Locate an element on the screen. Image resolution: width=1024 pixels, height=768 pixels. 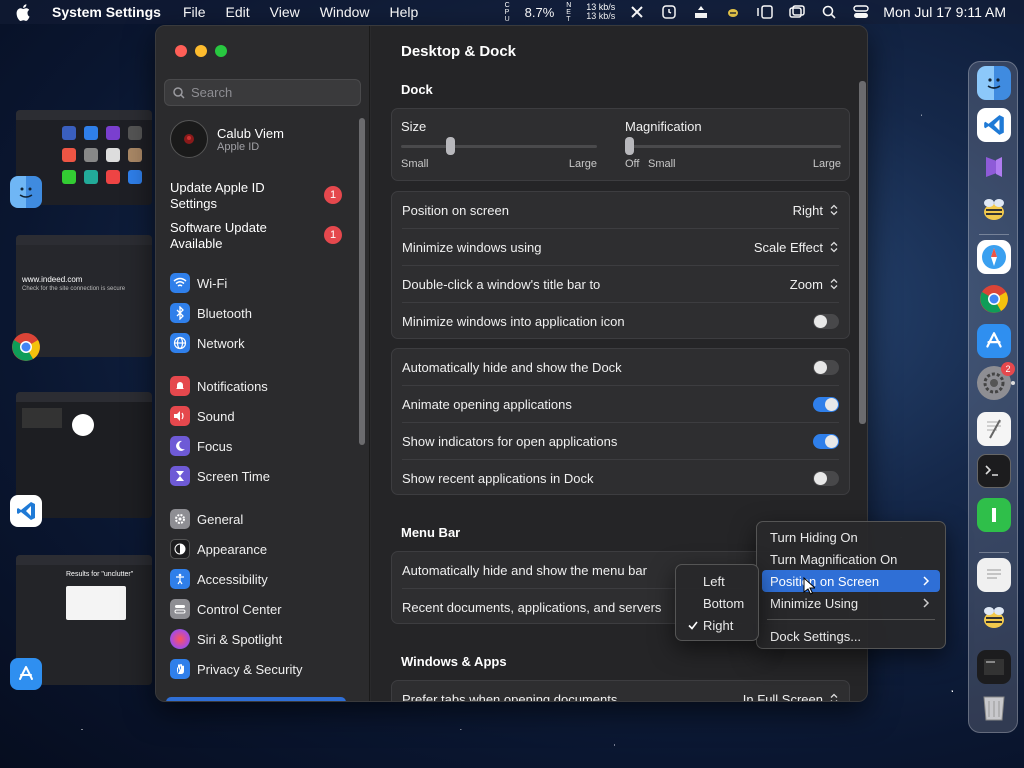
sidebar-item-control-center: Control Center is located at coordinates (226, 609).